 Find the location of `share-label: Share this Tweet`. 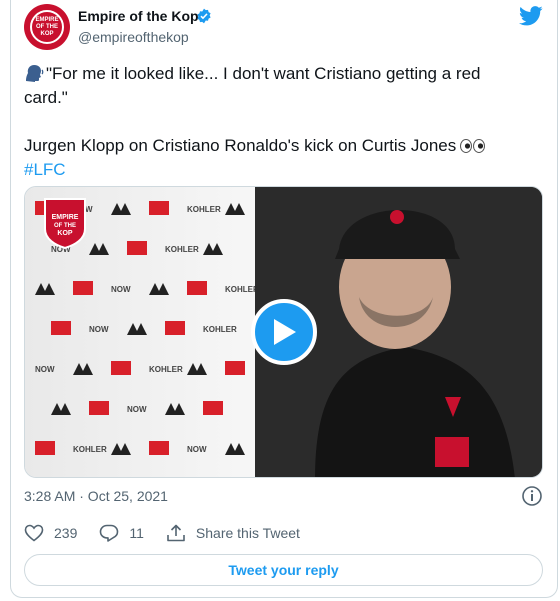

share-label: Share this Tweet is located at coordinates (247, 533).